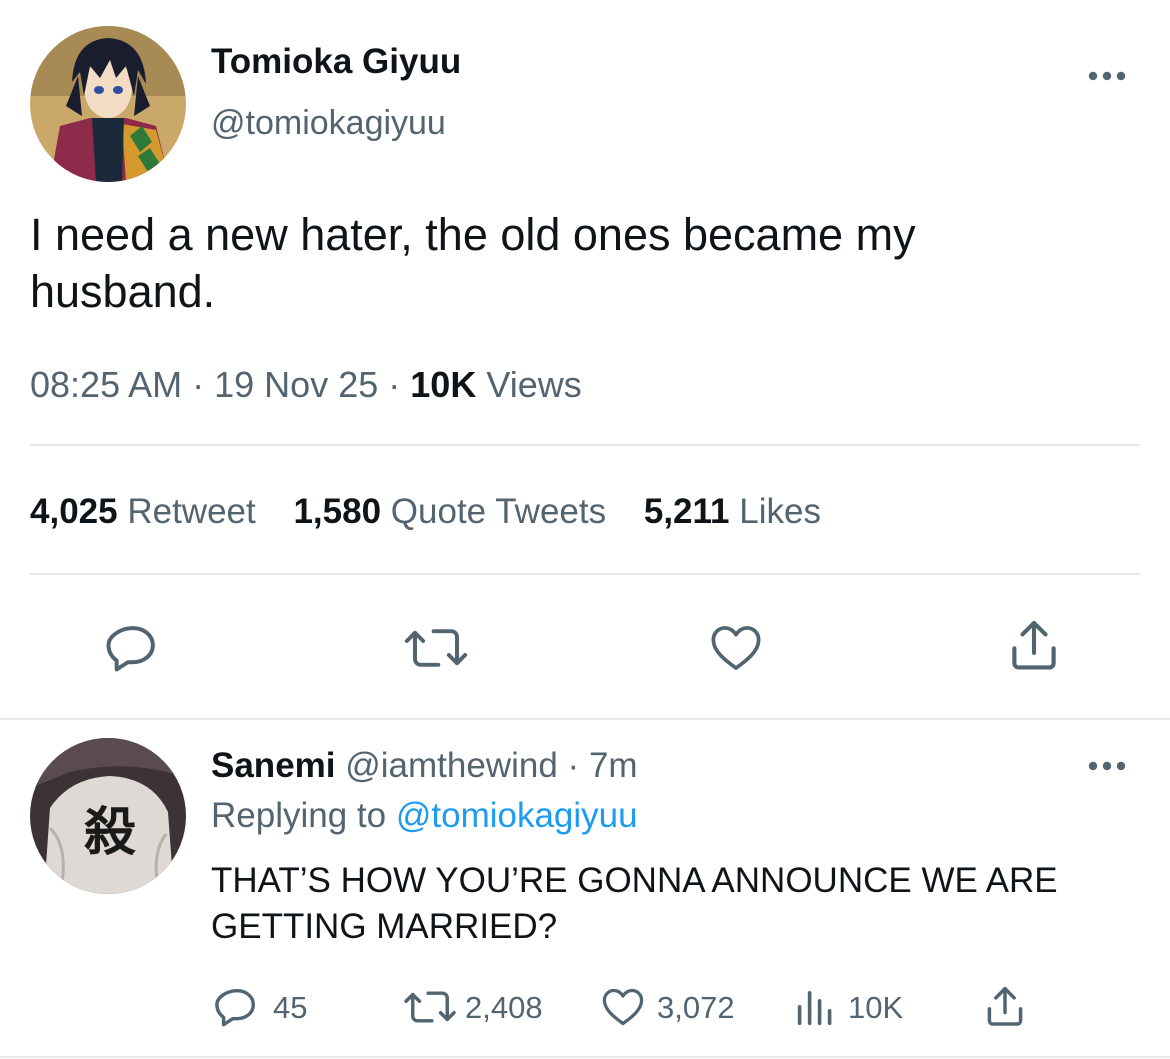 The width and height of the screenshot is (1170, 1059). Describe the element at coordinates (336, 62) in the screenshot. I see `author-name: Tomioka Giyuu` at that location.